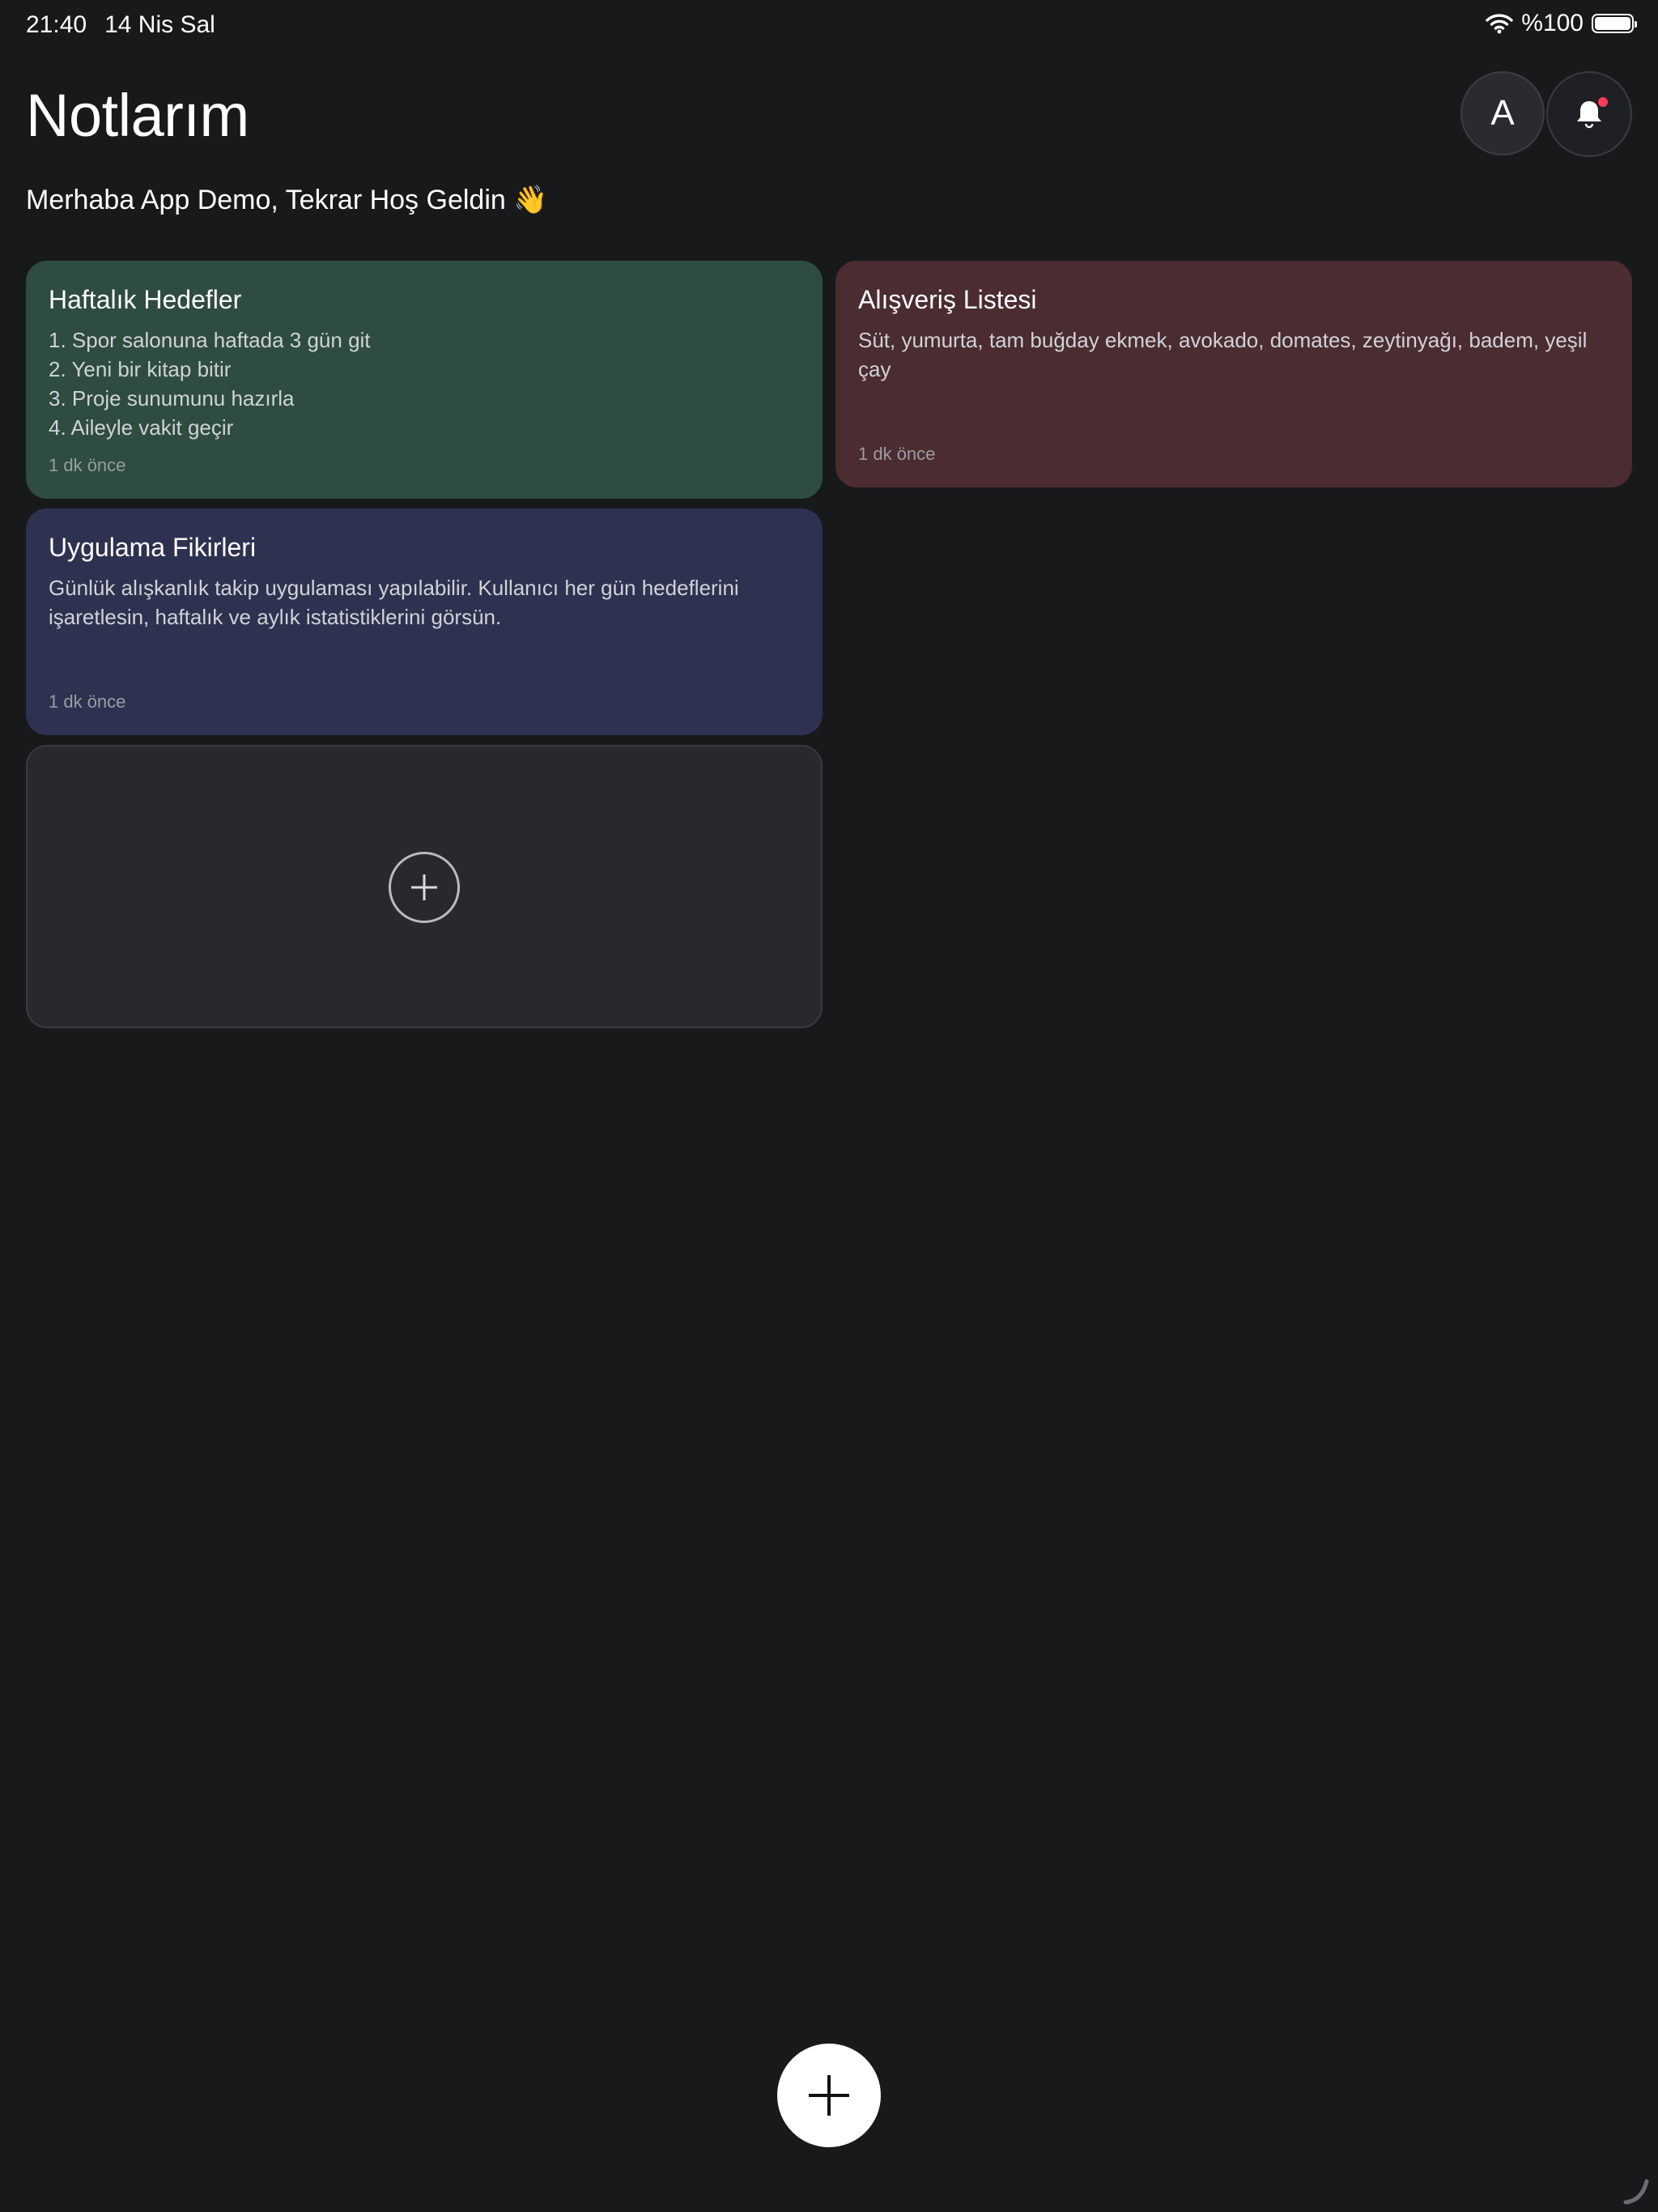 The width and height of the screenshot is (1658, 2212). I want to click on corner-gesture-icon, so click(1636, 2192).